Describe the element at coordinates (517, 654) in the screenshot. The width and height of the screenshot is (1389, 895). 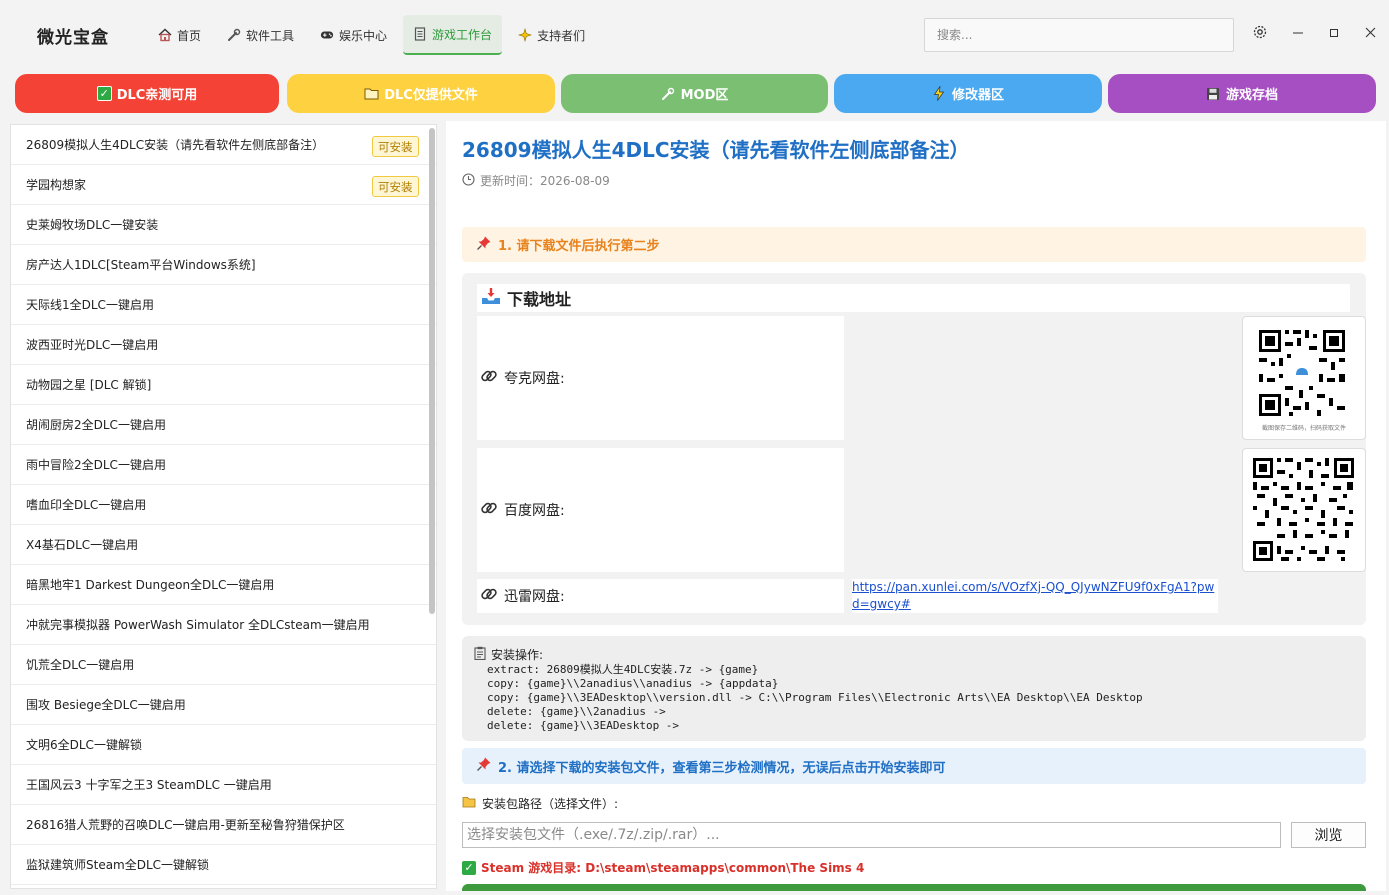
I see `install-title: 安装操作:` at that location.